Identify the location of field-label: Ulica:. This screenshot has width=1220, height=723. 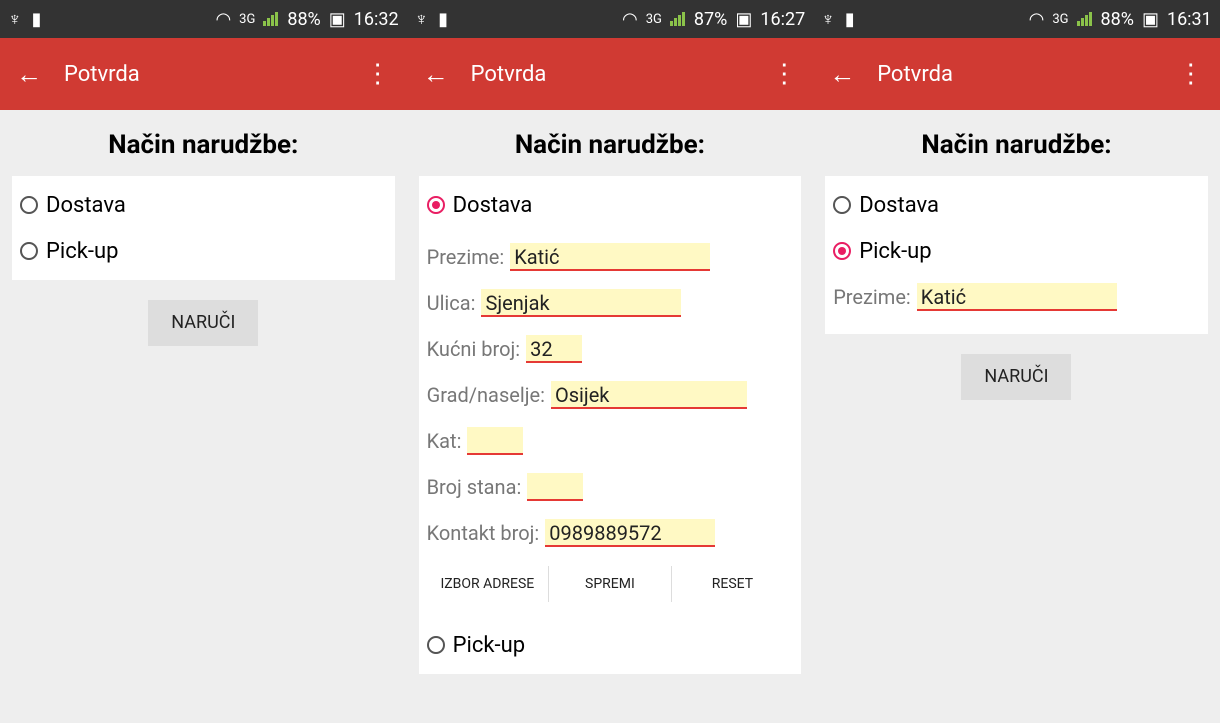
(451, 303).